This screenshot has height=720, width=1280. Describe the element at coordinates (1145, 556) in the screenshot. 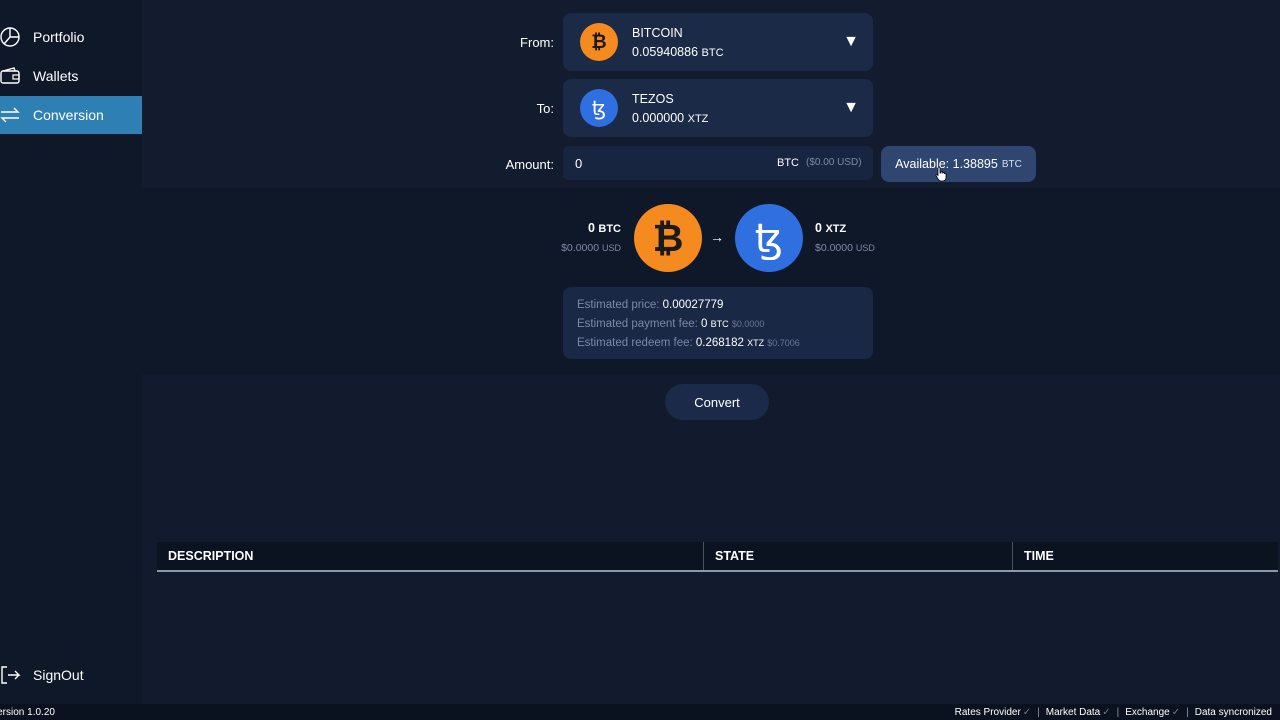

I see `column-header-time: TIME` at that location.